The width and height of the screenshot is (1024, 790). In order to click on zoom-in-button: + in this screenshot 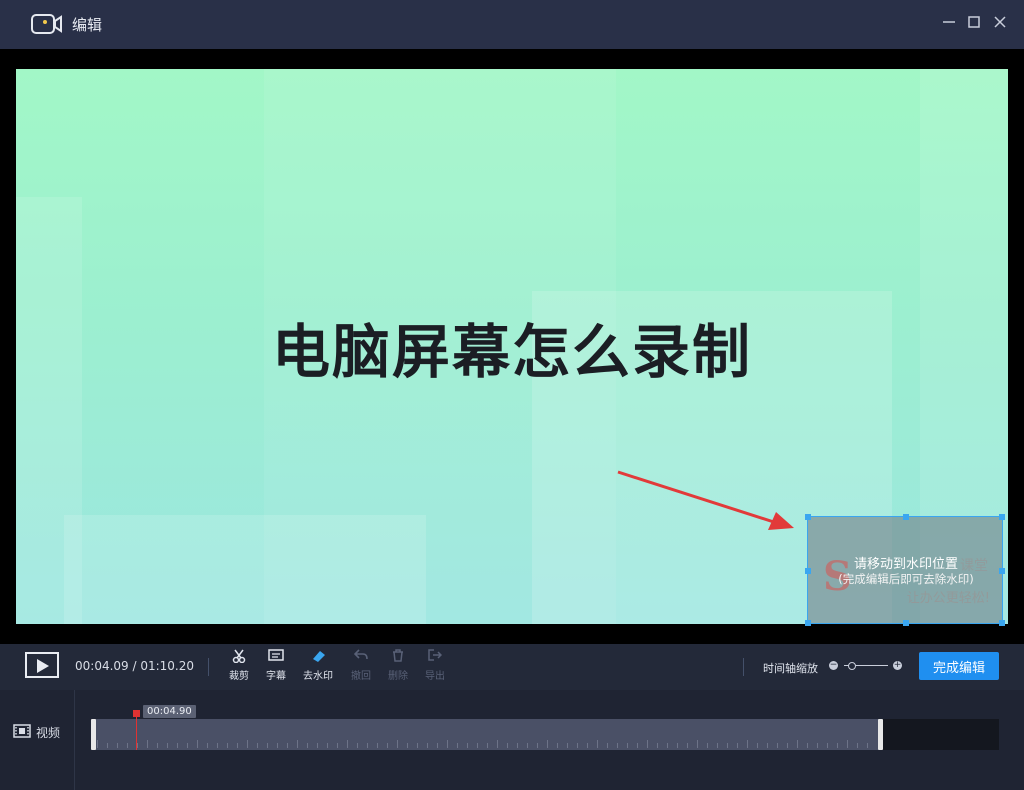, I will do `click(897, 665)`.